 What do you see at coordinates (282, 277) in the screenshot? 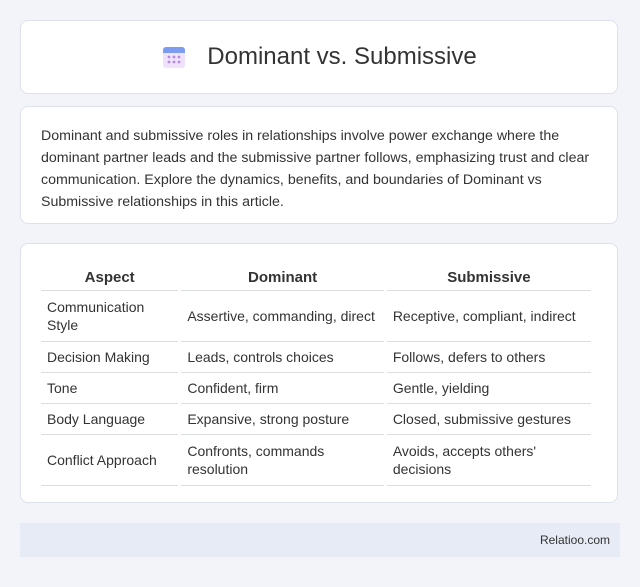
I see `header-dominant: Dominant` at bounding box center [282, 277].